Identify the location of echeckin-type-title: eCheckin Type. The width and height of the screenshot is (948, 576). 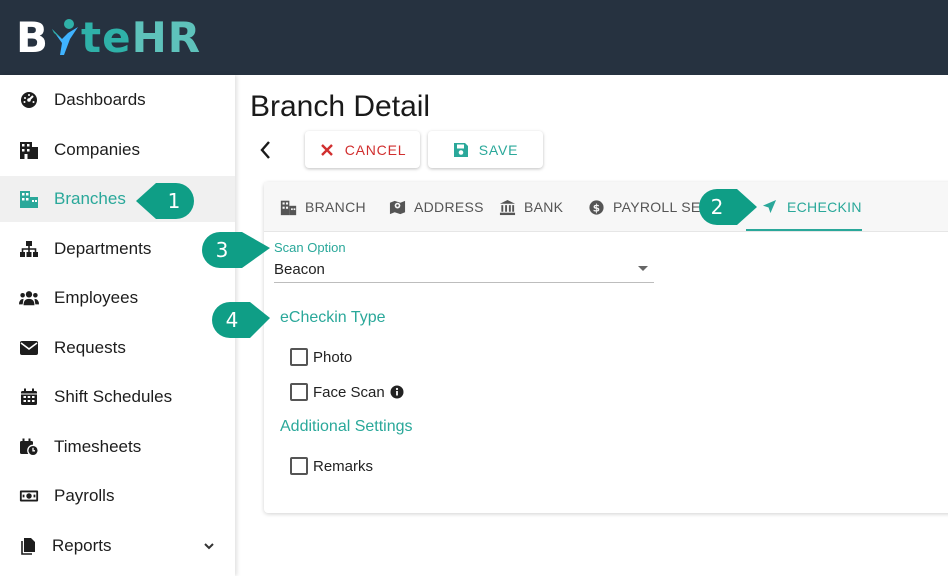
(333, 317).